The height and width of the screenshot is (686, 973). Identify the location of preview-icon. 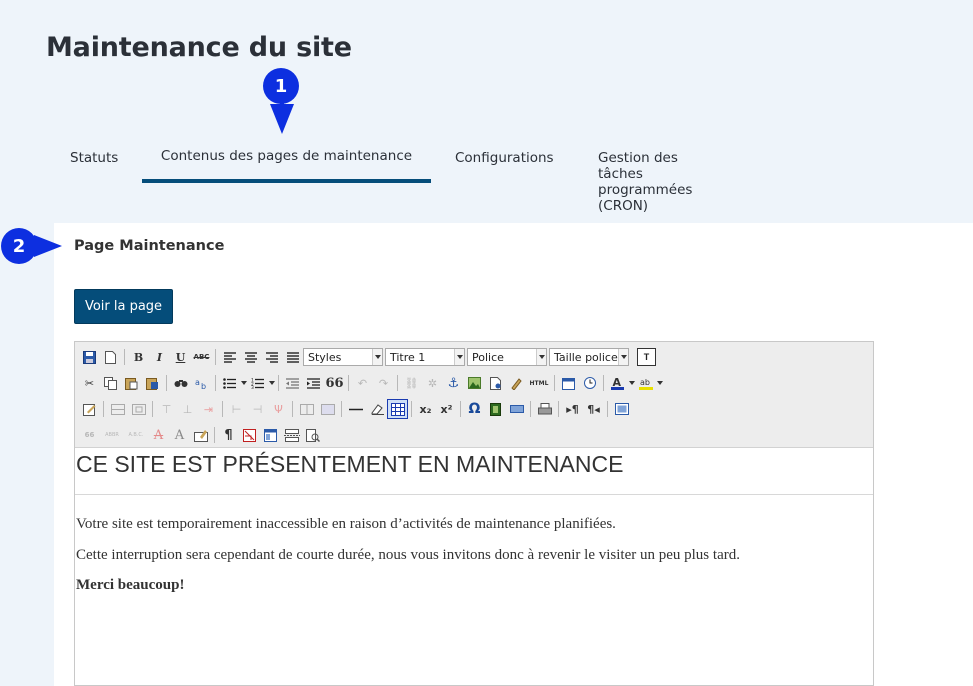
(312, 435).